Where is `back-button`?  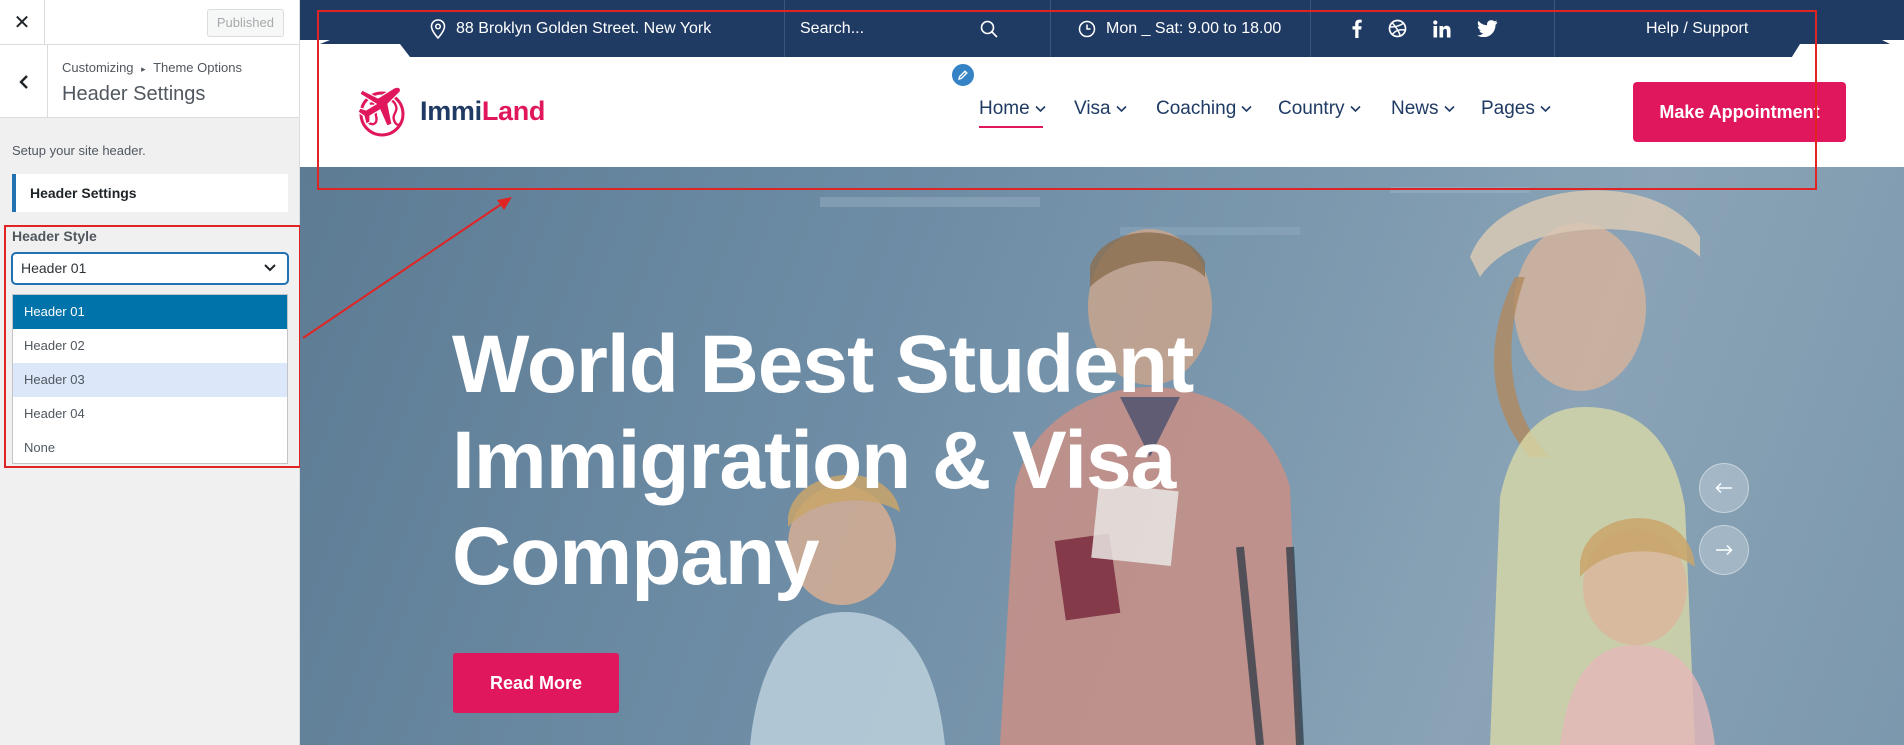
back-button is located at coordinates (24, 81).